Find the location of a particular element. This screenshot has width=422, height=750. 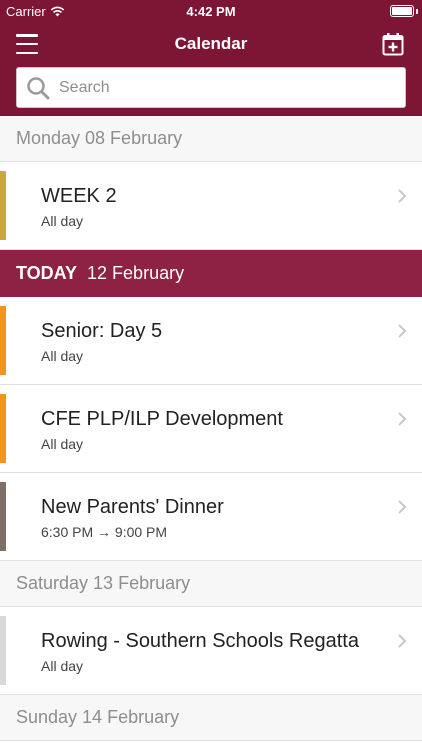

search-icon is located at coordinates (38, 88).